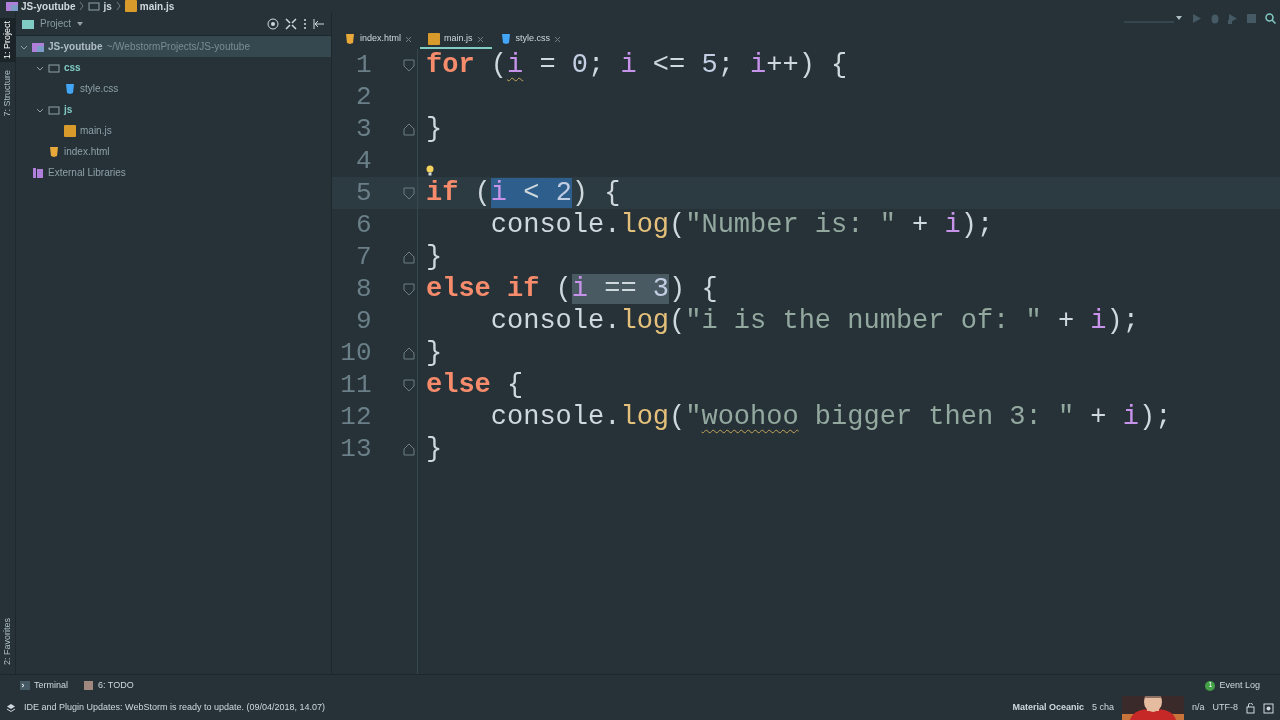 This screenshot has width=1280, height=720. What do you see at coordinates (355, 417) in the screenshot?
I see `line-number: 12` at bounding box center [355, 417].